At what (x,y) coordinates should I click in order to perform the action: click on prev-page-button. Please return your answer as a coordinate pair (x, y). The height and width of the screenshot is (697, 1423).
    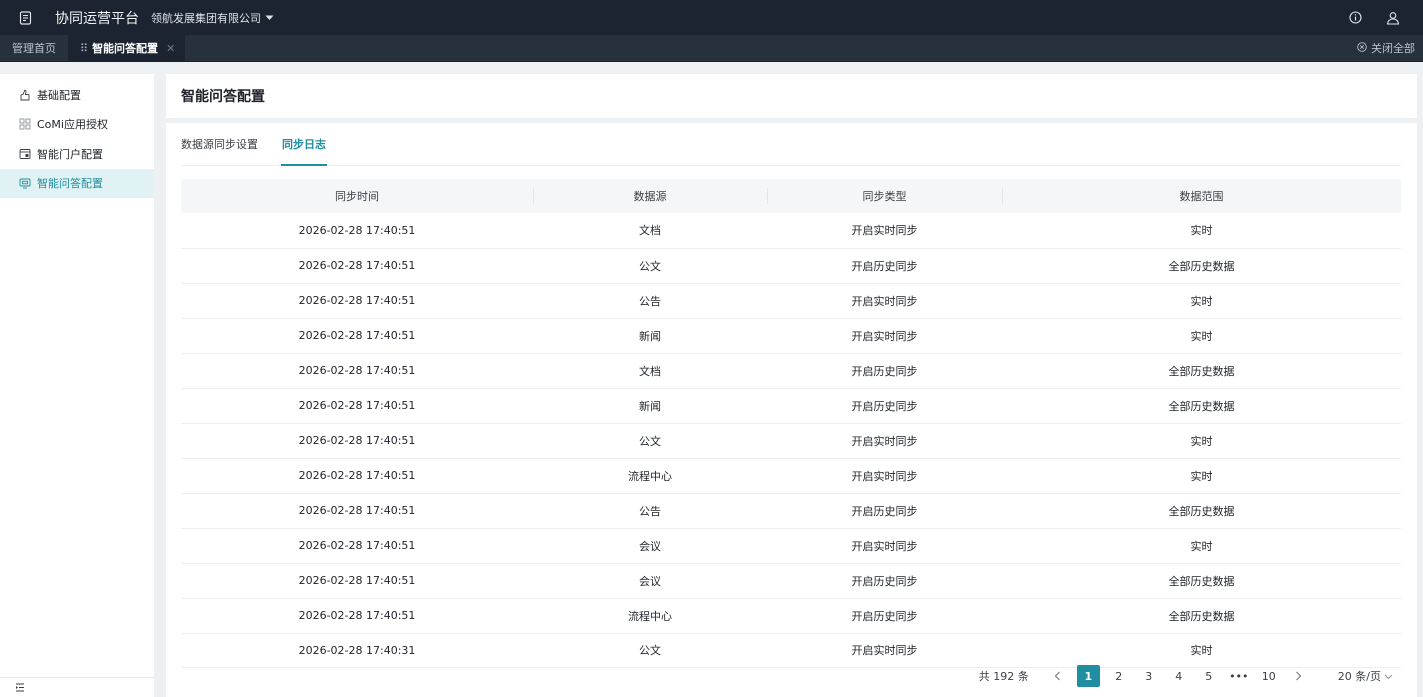
    Looking at the image, I should click on (1058, 676).